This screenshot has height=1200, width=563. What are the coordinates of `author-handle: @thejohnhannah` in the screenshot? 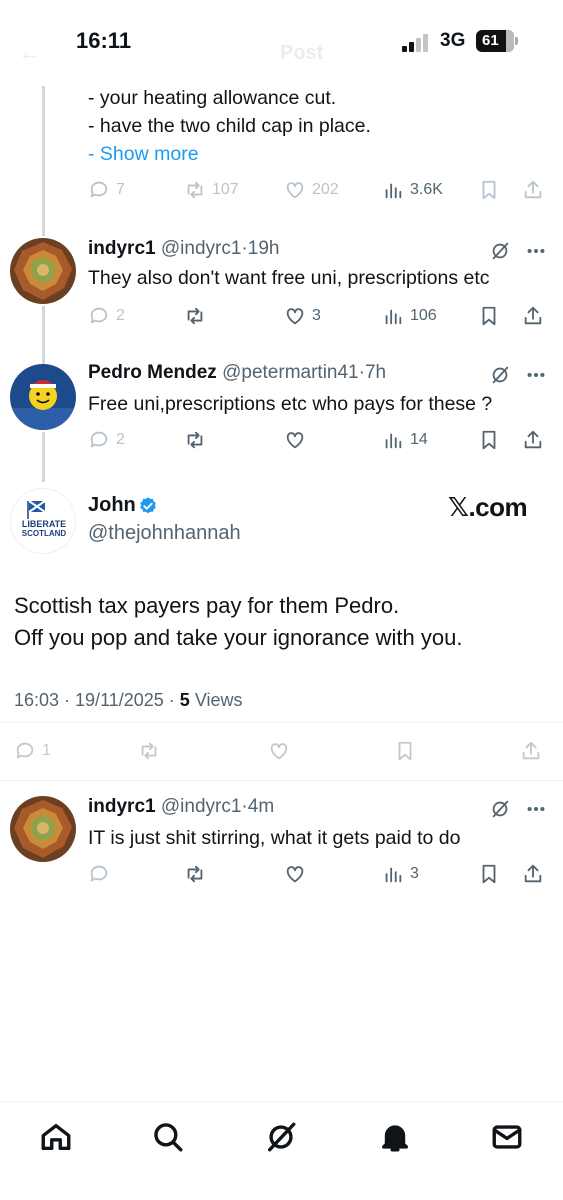 It's located at (164, 533).